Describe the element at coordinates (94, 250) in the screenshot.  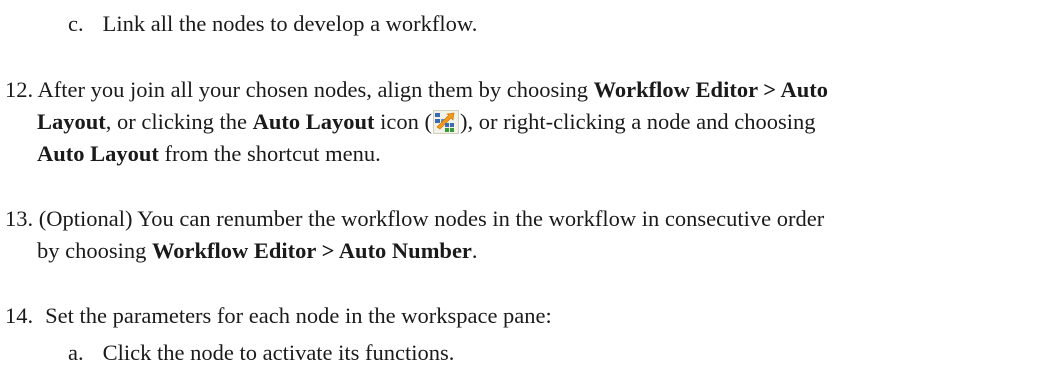
I see `step-text: by choosing` at that location.